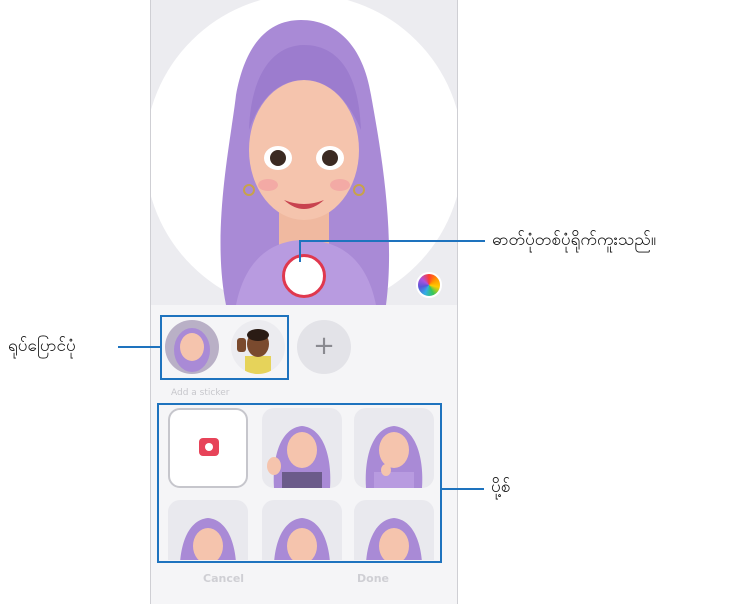 The height and width of the screenshot is (604, 731). What do you see at coordinates (300, 251) in the screenshot?
I see `callout-line-capture-drop` at bounding box center [300, 251].